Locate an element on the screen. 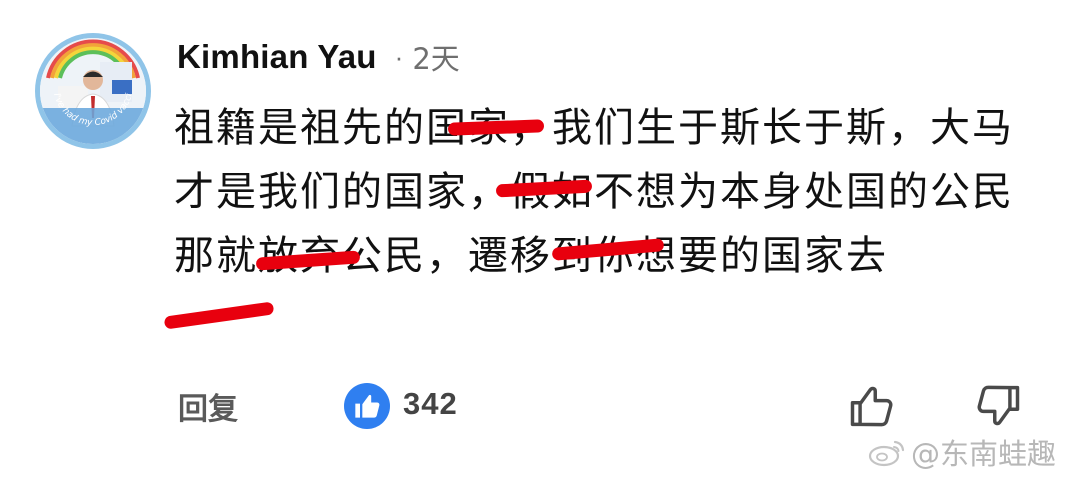  comment-timestamp: 2天 is located at coordinates (436, 59).